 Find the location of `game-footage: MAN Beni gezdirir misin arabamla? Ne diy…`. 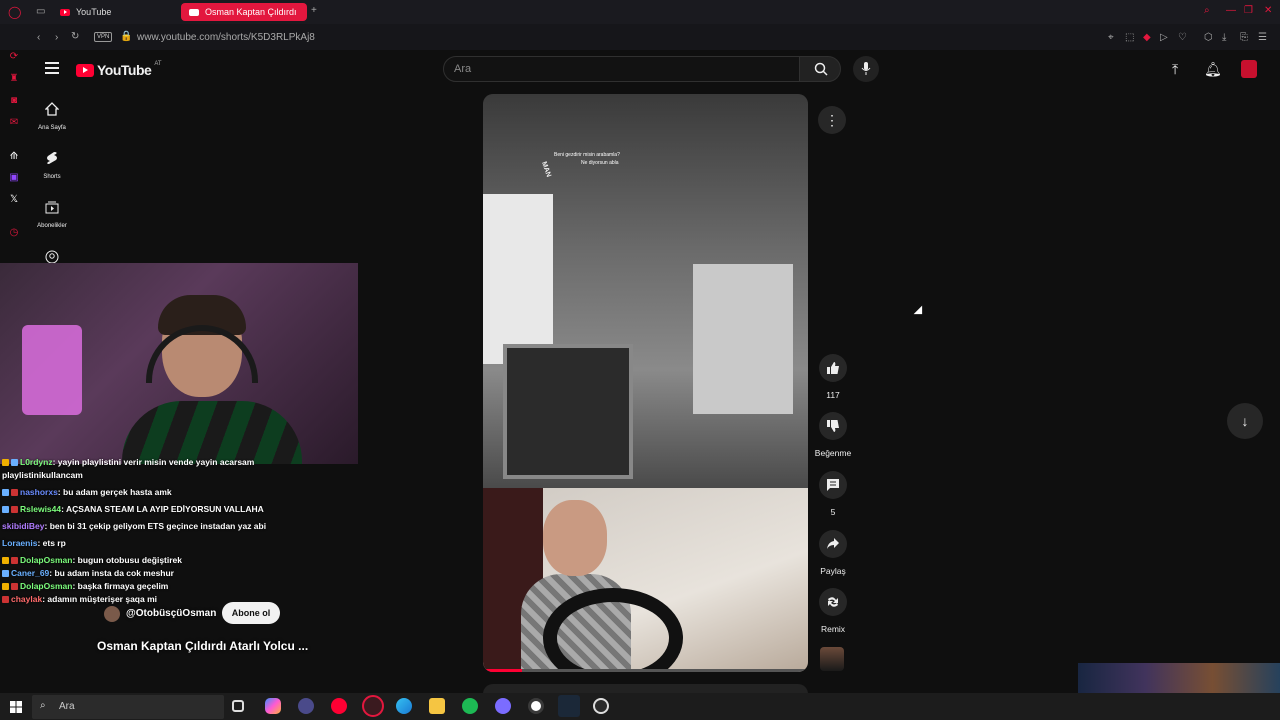

game-footage: MAN Beni gezdirir misin arabamla? Ne diy… is located at coordinates (645, 291).